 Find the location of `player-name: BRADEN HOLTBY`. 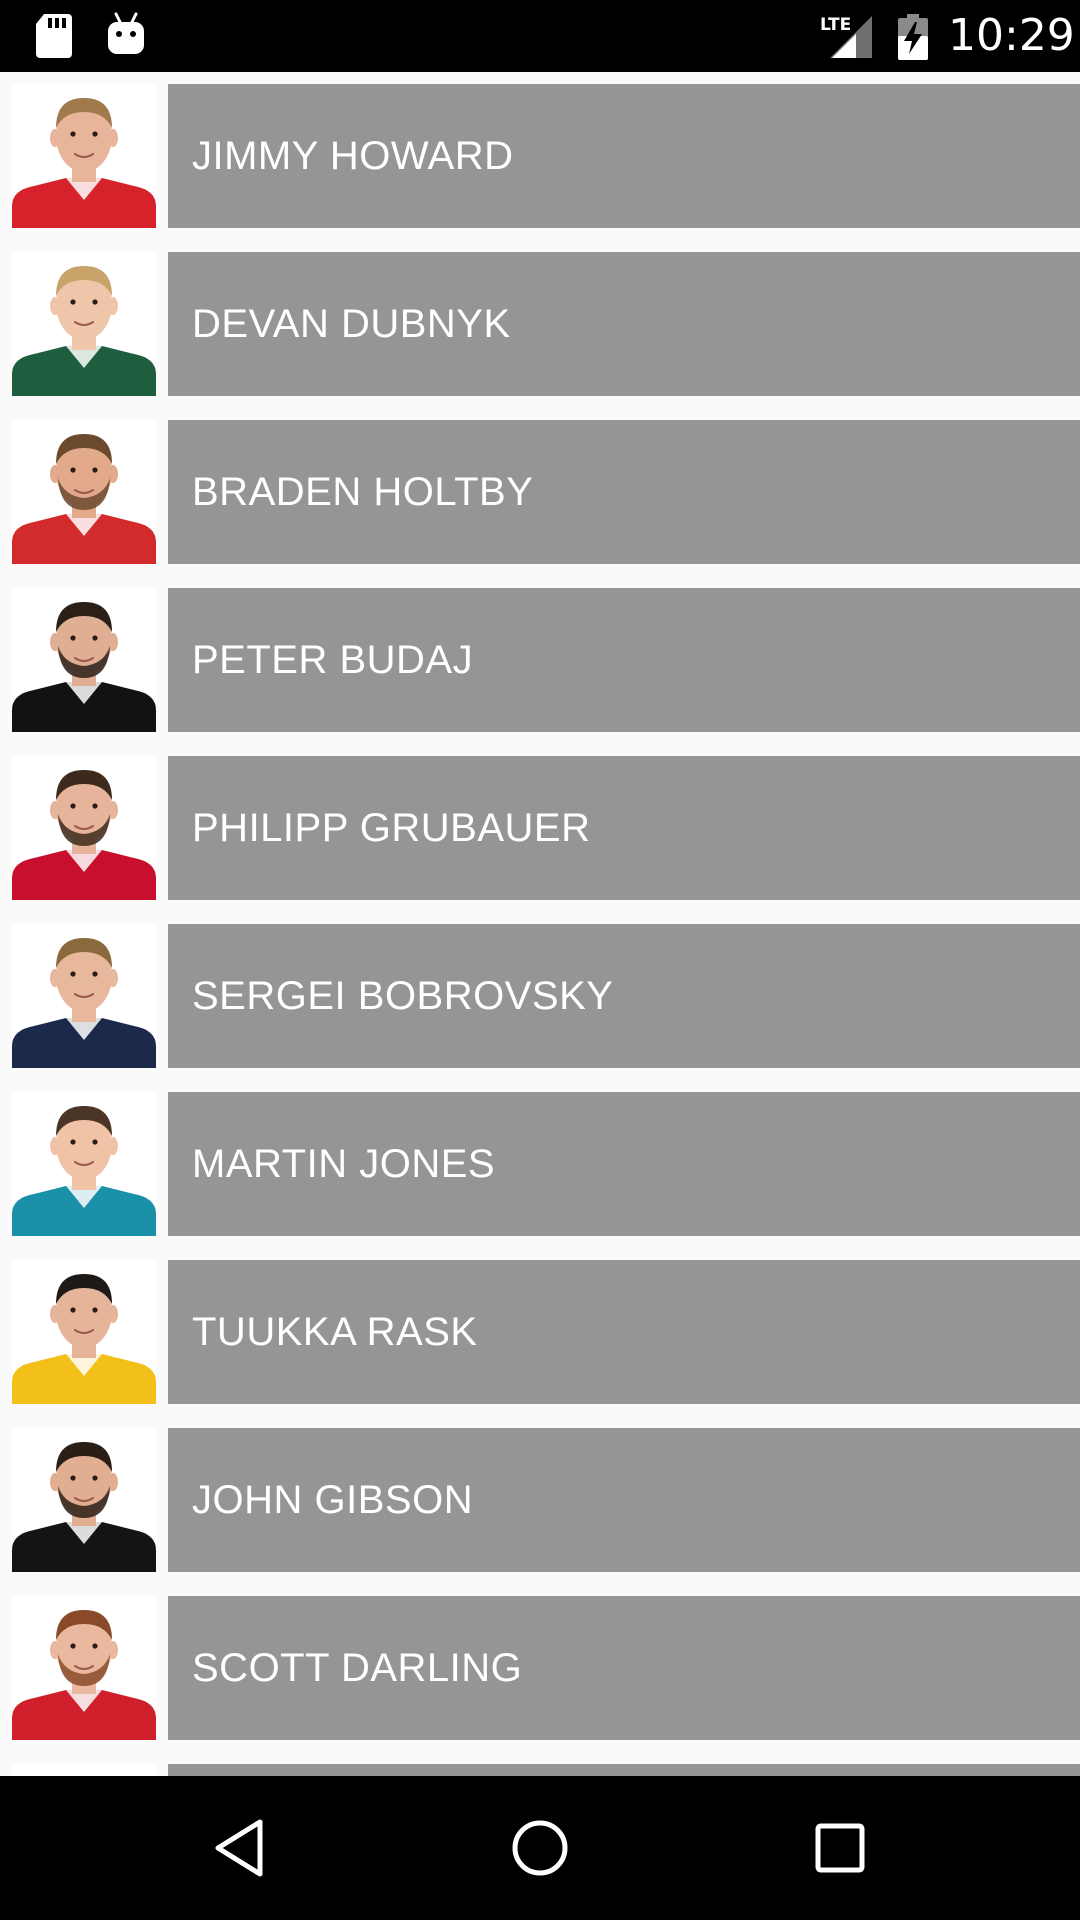

player-name: BRADEN HOLTBY is located at coordinates (363, 492).